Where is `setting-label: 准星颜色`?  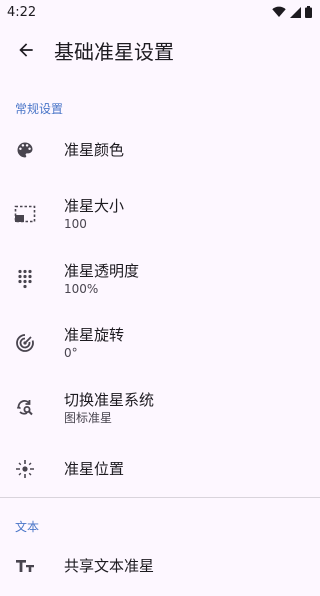 setting-label: 准星颜色 is located at coordinates (94, 150).